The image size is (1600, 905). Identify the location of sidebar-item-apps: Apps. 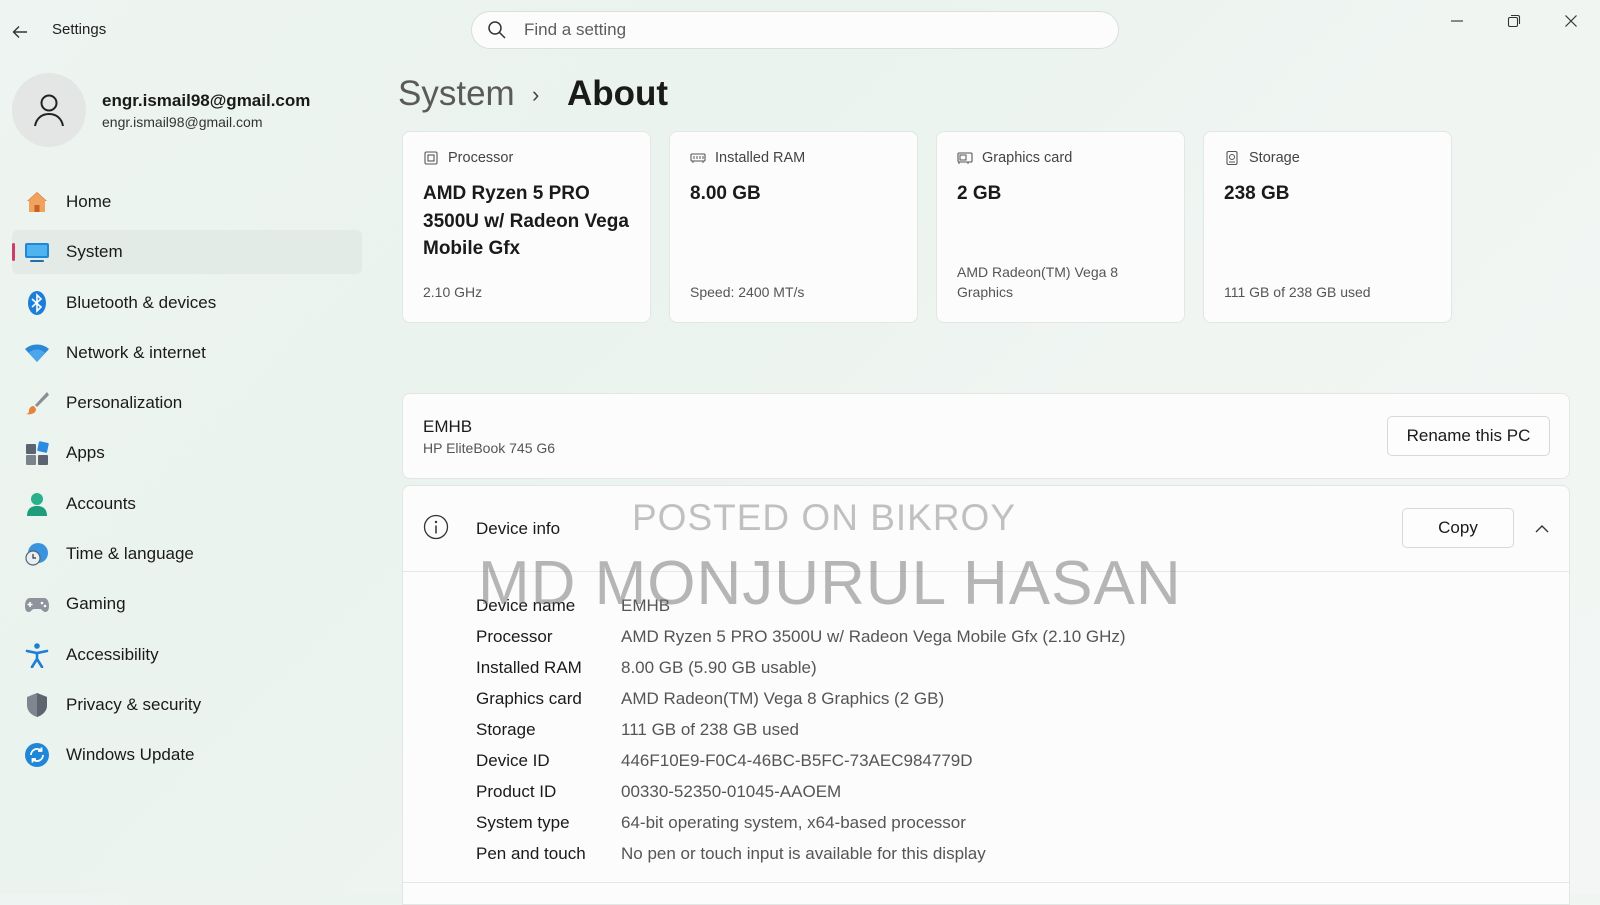
(187, 453).